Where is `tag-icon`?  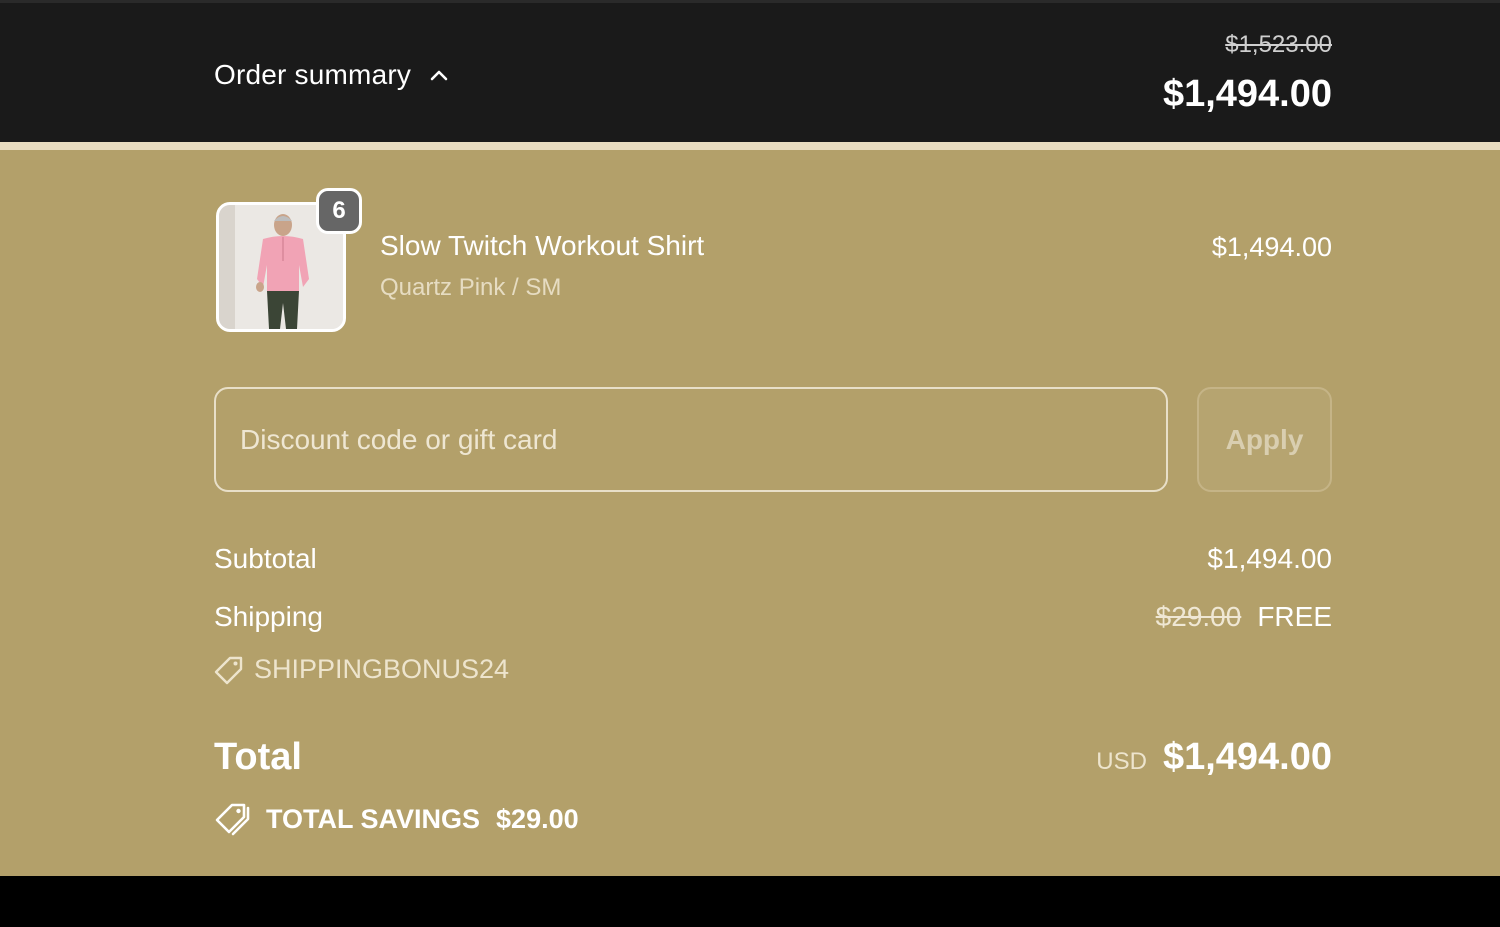 tag-icon is located at coordinates (228, 670).